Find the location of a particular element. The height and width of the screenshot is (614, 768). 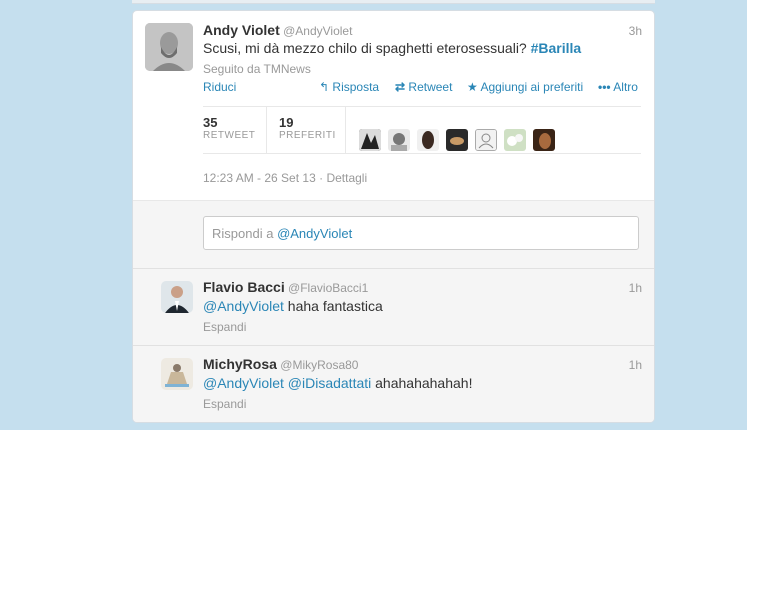

favorite-count-label: PREFERITI is located at coordinates (307, 135).